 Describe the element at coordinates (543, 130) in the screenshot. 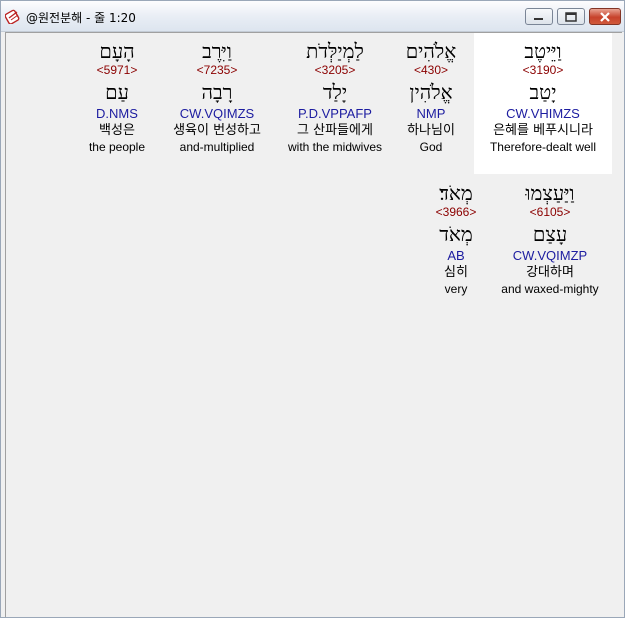

I see `korean-gloss: 은혜를 베푸시니라` at that location.